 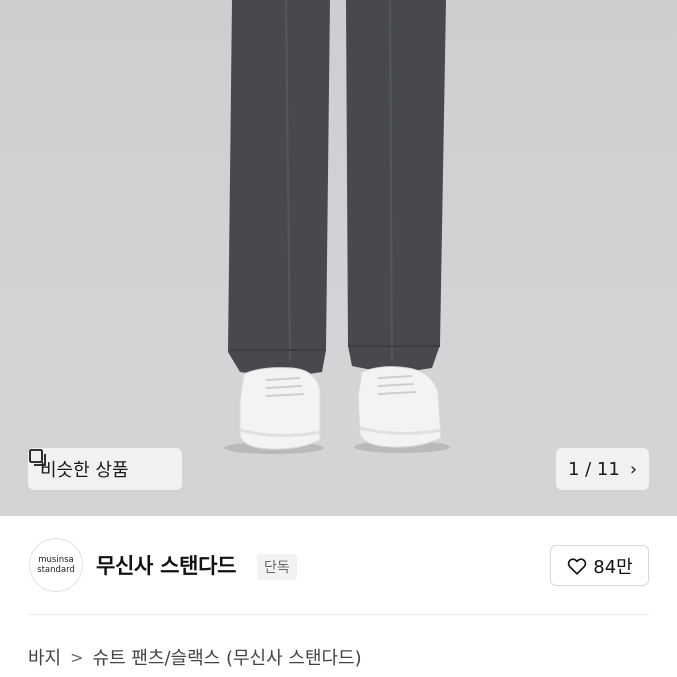 I want to click on like-count: 84만, so click(x=613, y=567).